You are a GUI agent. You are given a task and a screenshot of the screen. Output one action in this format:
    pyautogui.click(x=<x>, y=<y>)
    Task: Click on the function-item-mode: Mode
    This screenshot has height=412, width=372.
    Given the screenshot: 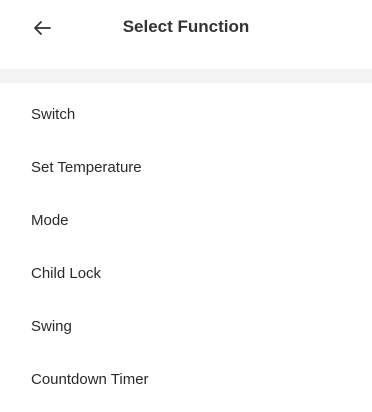 What is the action you would take?
    pyautogui.click(x=186, y=215)
    